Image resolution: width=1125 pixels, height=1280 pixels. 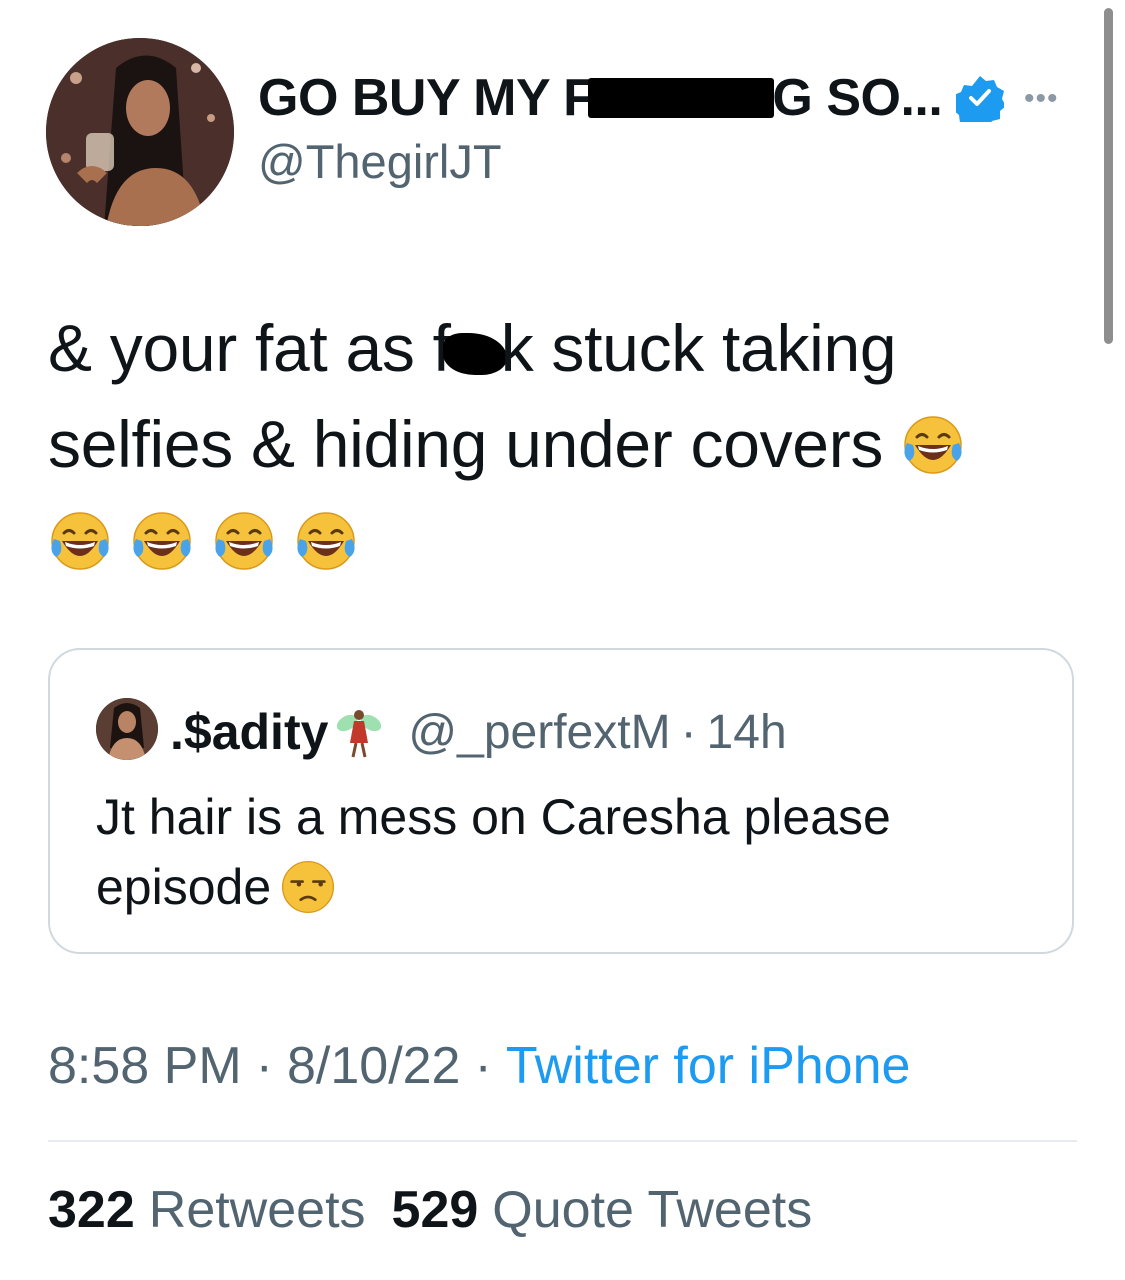 What do you see at coordinates (466, 444) in the screenshot?
I see `tweet-line-2-text: selfies & hiding under covers` at bounding box center [466, 444].